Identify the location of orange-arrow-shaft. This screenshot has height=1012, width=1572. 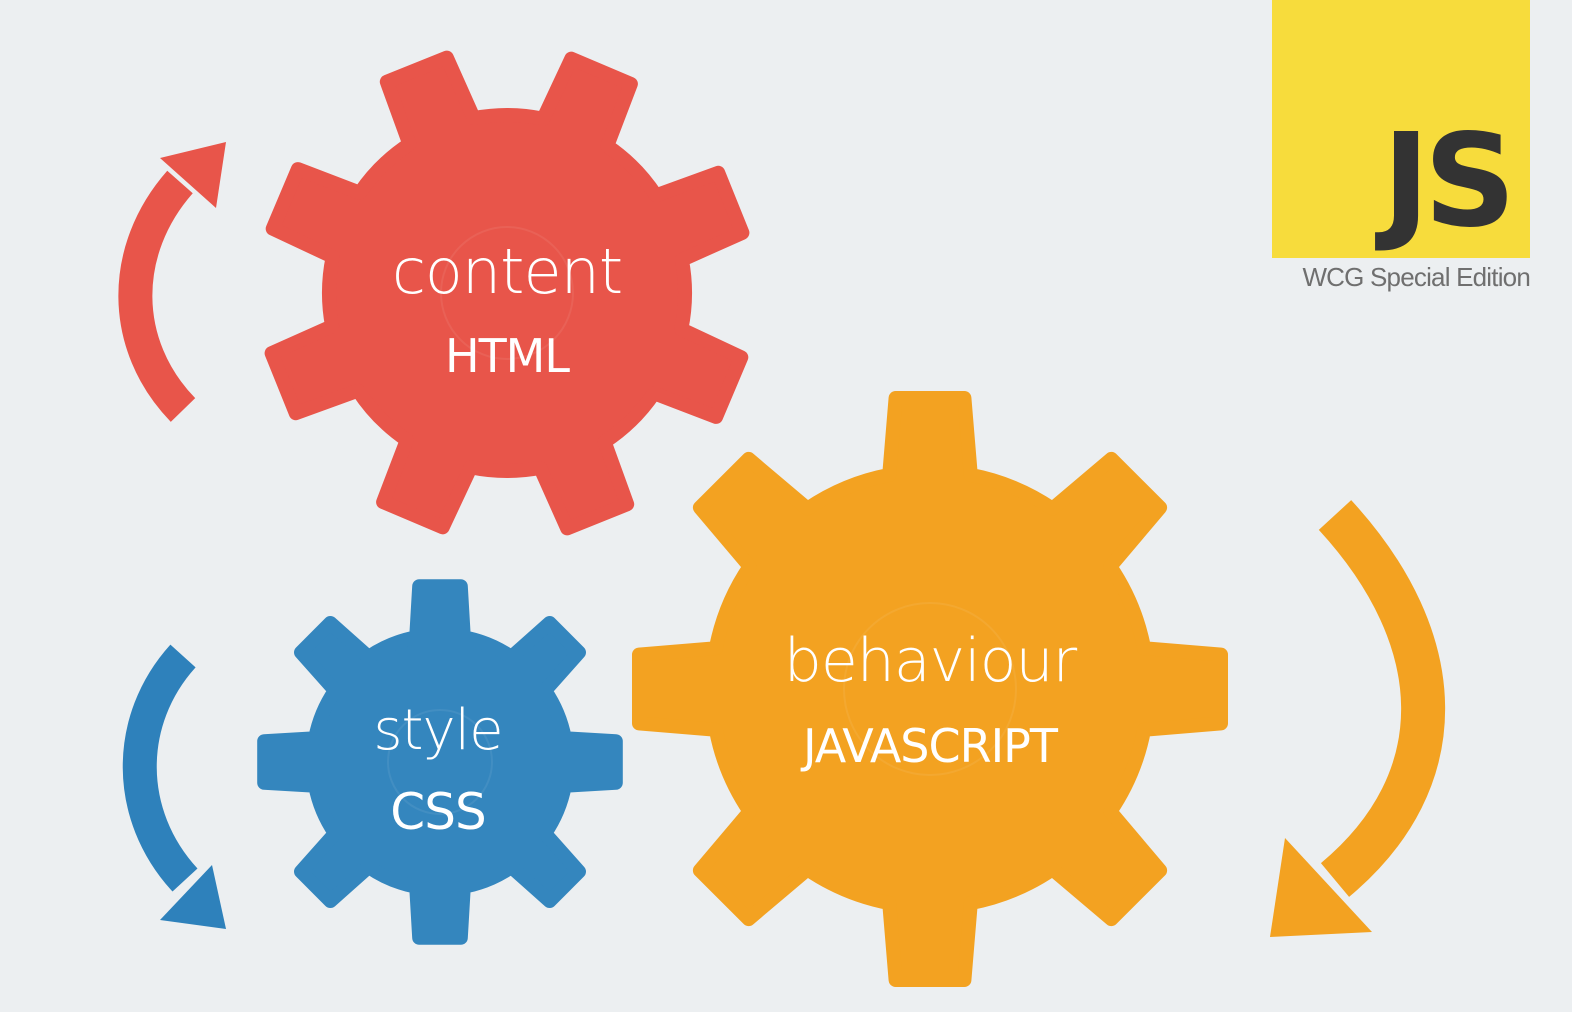
(1382, 698).